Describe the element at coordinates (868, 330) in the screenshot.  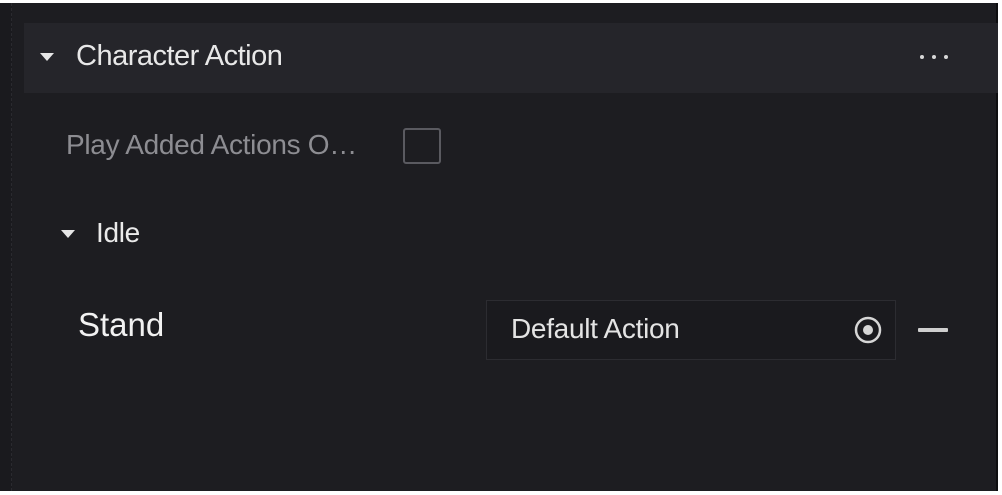
I see `target-icon` at that location.